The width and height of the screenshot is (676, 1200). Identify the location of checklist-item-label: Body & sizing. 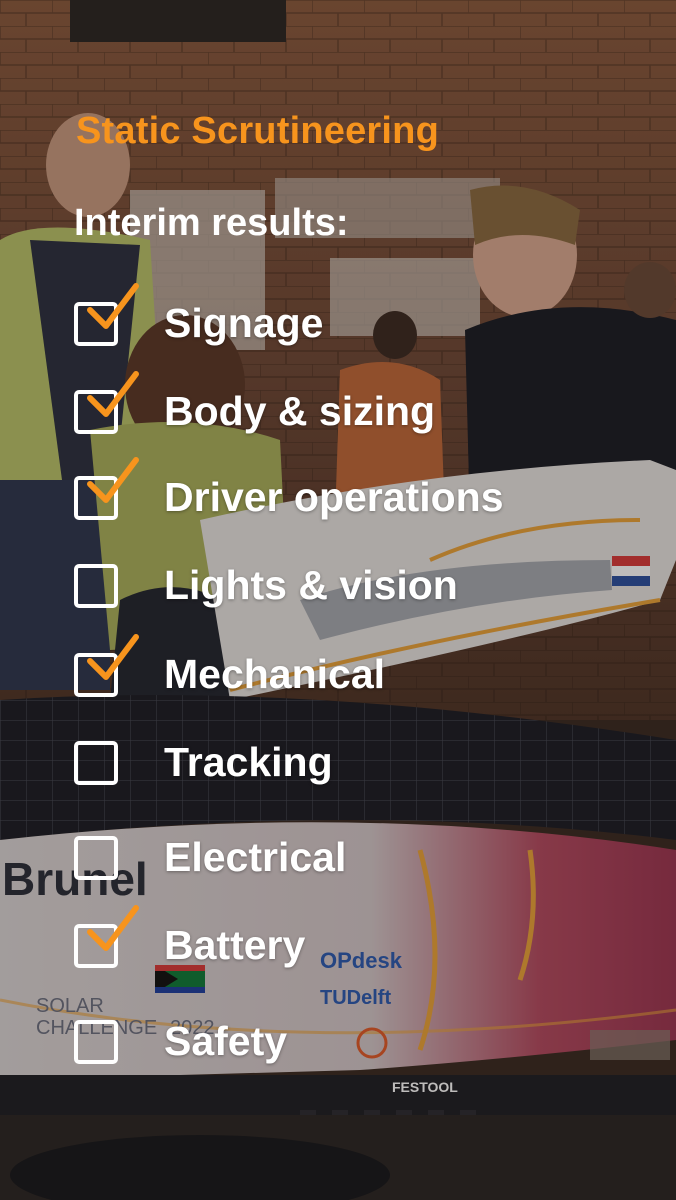
(300, 411).